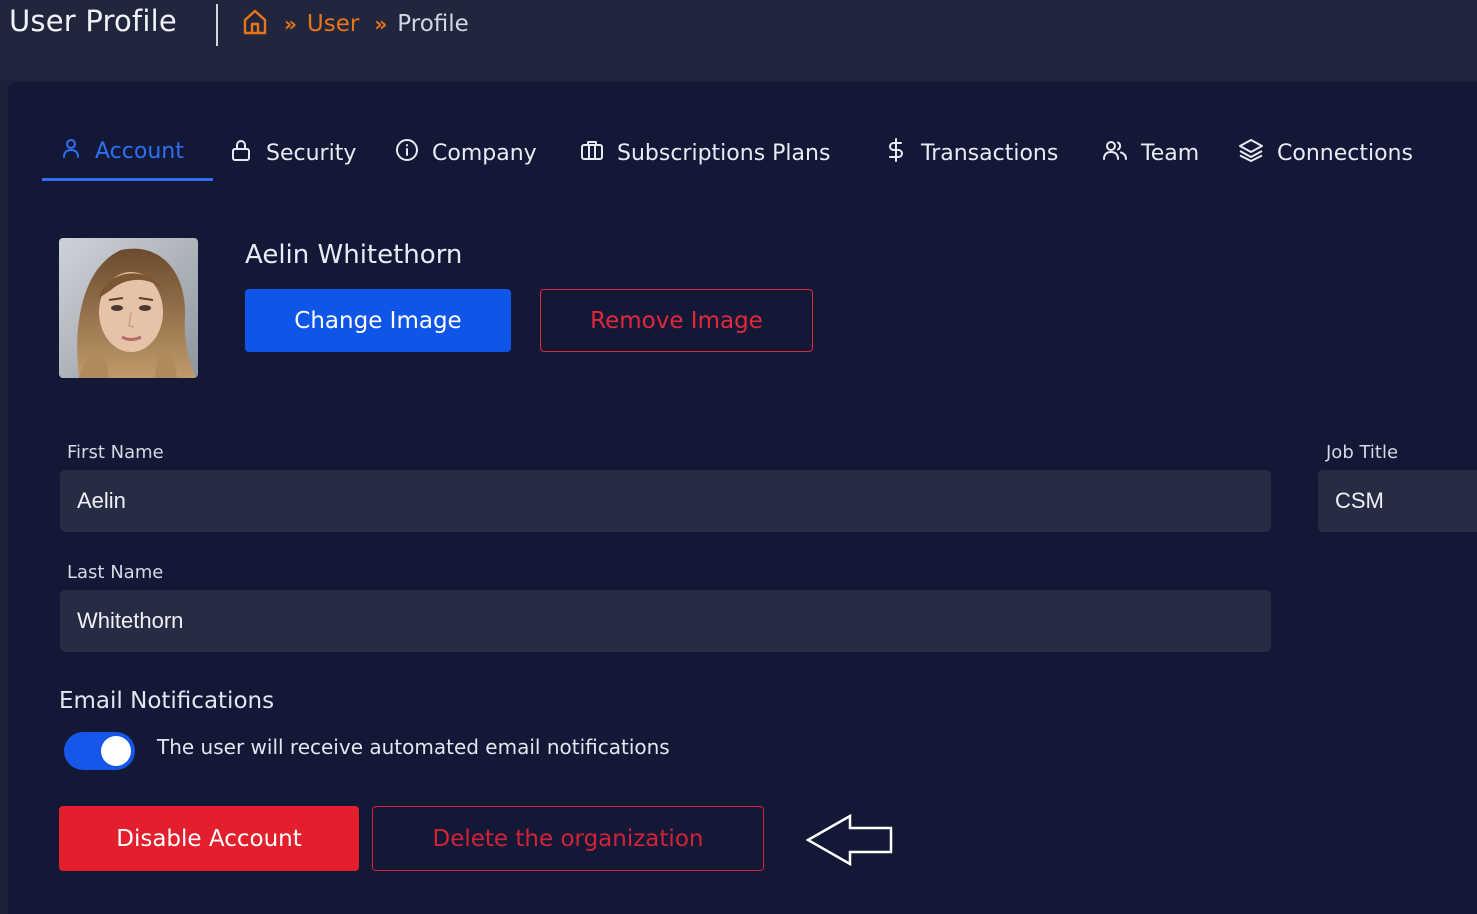 The width and height of the screenshot is (1477, 914). I want to click on users-icon, so click(1121, 153).